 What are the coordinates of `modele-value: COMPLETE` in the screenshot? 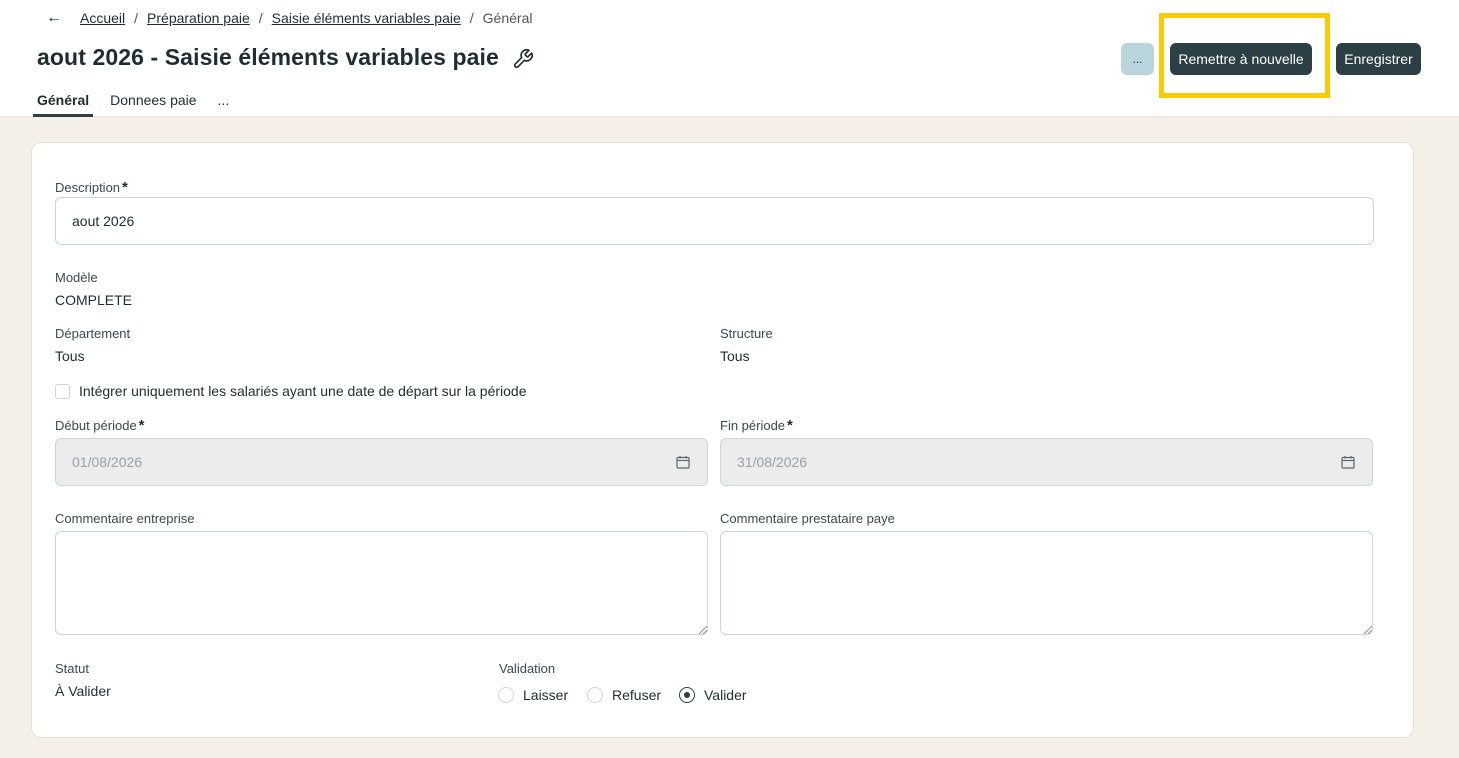 It's located at (94, 300).